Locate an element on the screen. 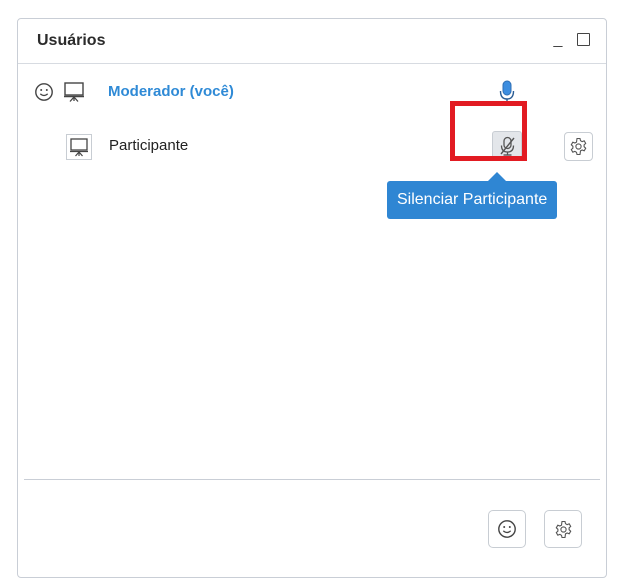  user-name-moderator: Moderador (você) is located at coordinates (171, 91).